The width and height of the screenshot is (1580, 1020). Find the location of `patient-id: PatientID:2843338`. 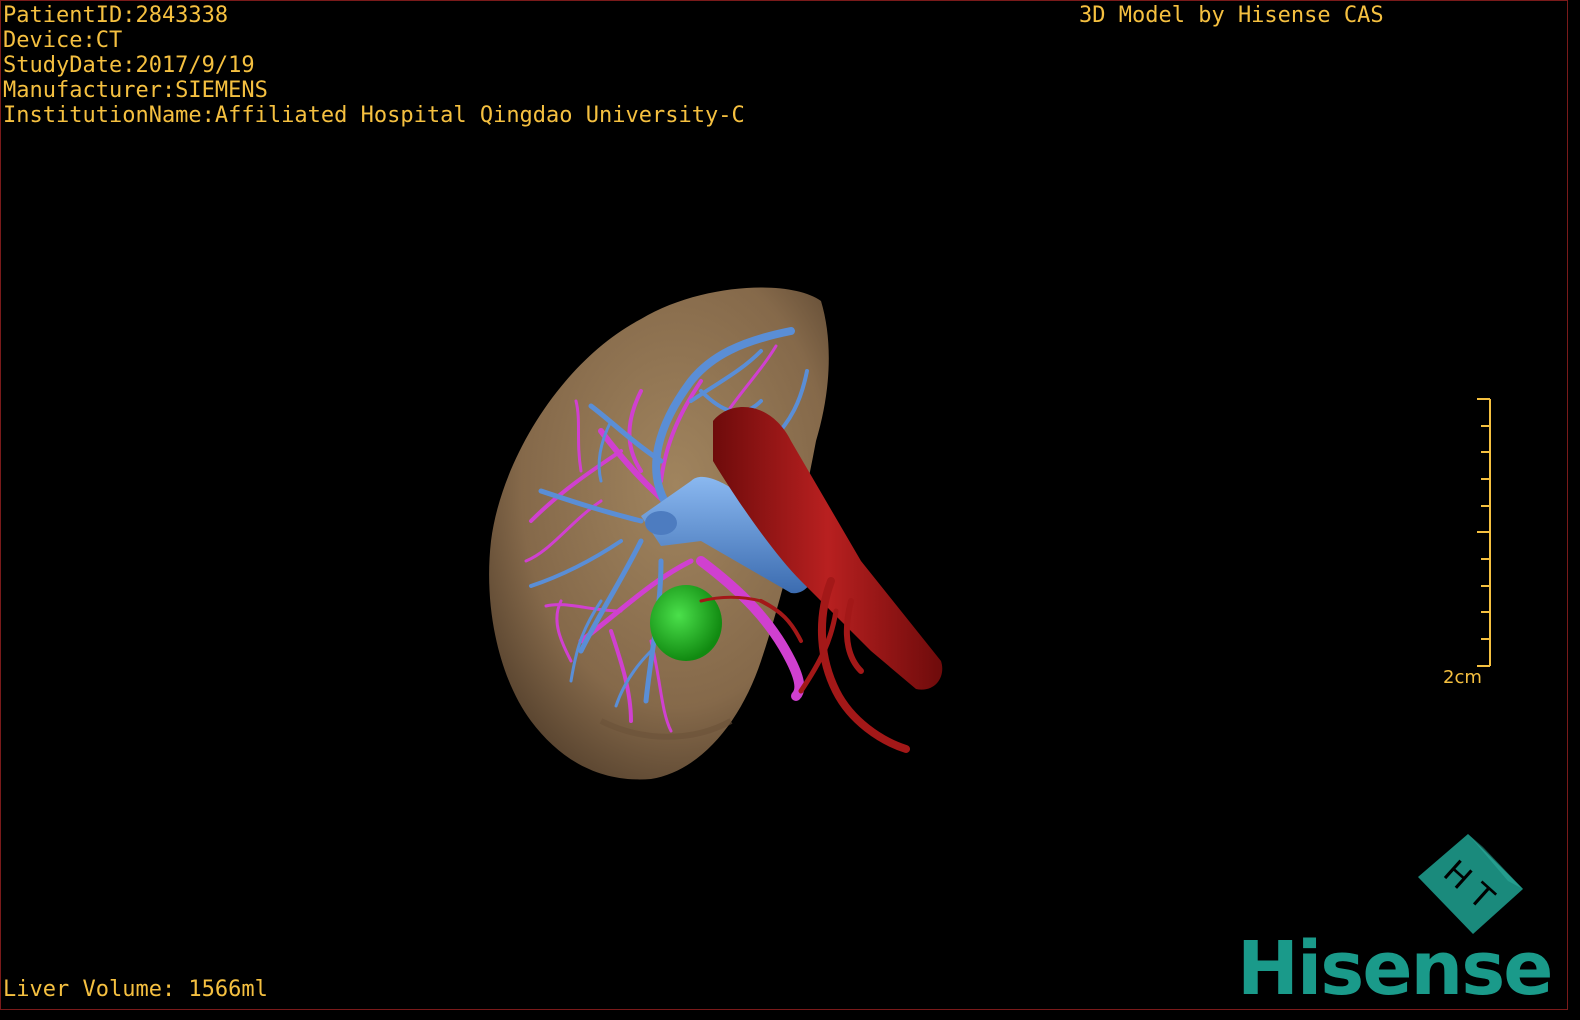

patient-id: PatientID:2843338 is located at coordinates (116, 15).